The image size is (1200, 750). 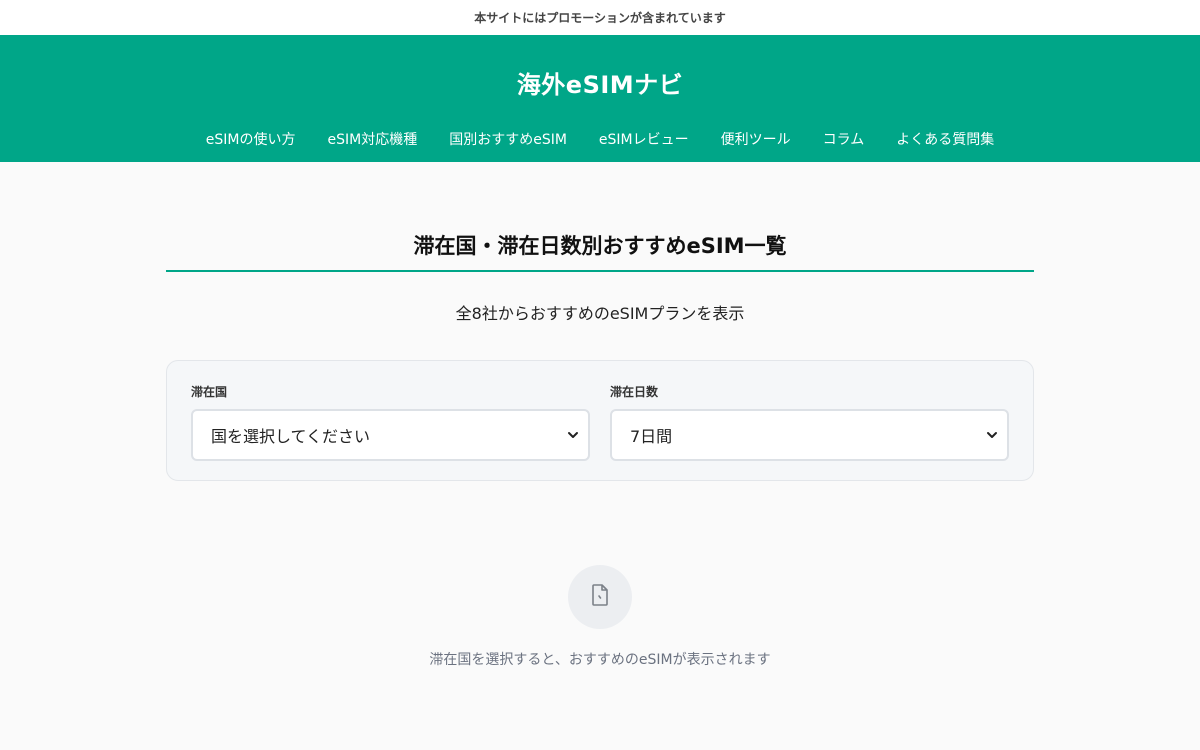 I want to click on country-filter-group: 滞在国 国を選択してください, so click(x=390, y=431).